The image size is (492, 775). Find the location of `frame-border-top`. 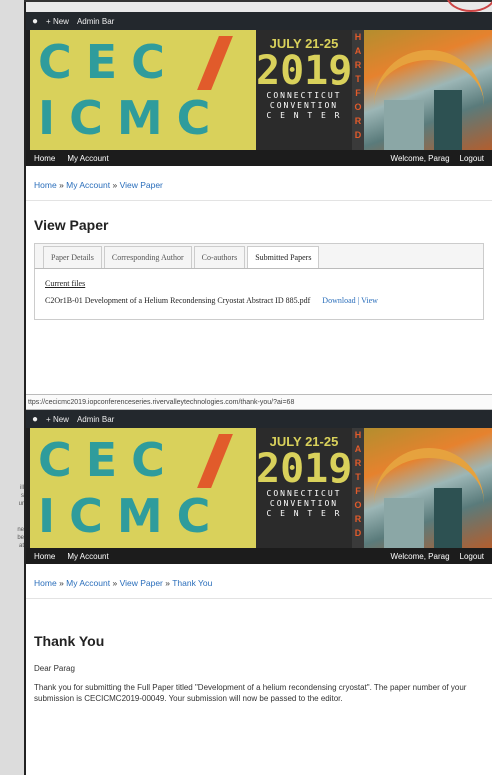

frame-border-top is located at coordinates (258, 1).